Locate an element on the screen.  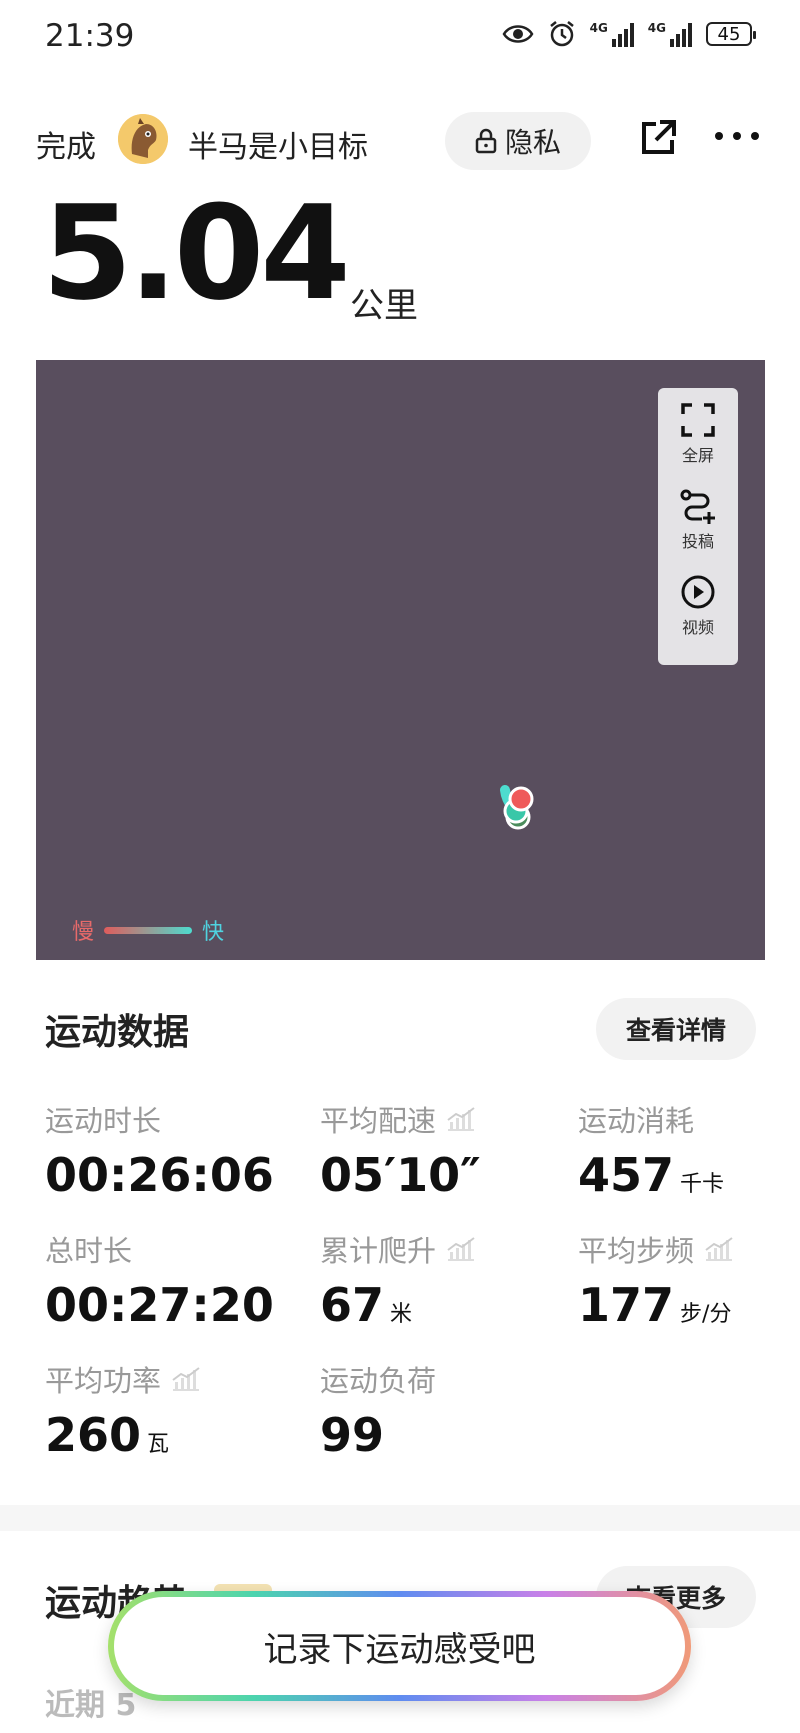
record-feeling-button: 记录下运动感受吧 is located at coordinates (399, 1646).